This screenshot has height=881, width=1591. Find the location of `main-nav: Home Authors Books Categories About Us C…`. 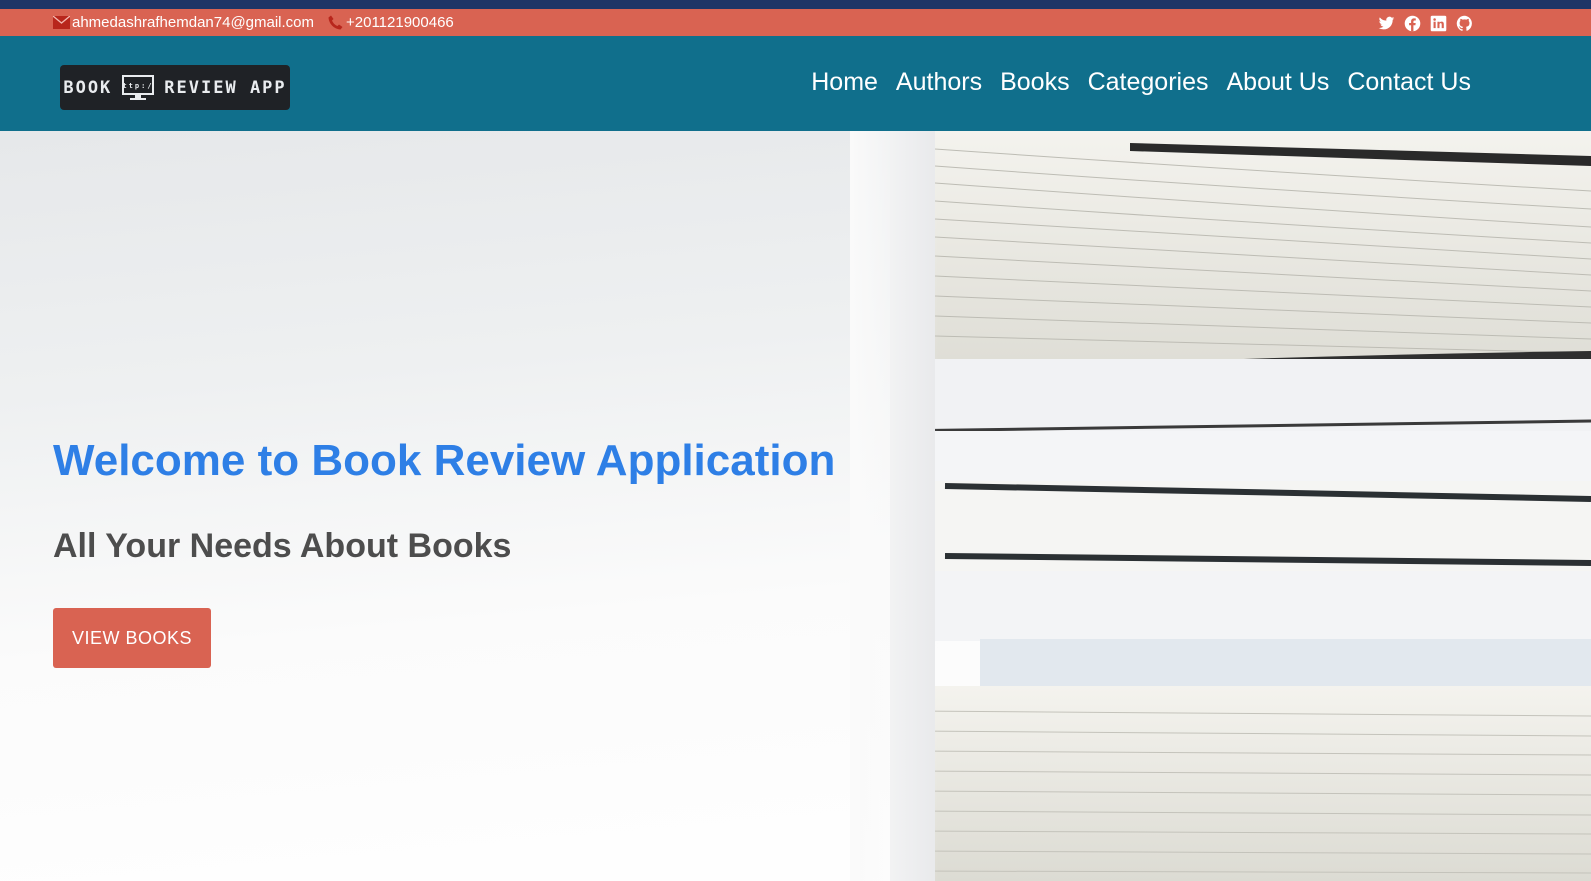

main-nav: Home Authors Books Categories About Us C… is located at coordinates (1141, 82).